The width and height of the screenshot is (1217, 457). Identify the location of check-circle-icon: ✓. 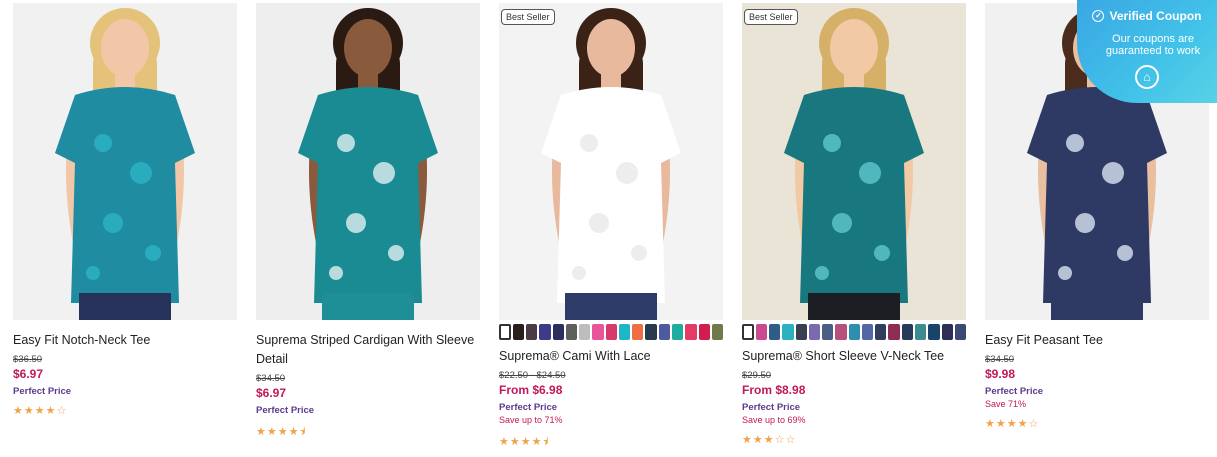
(1098, 16).